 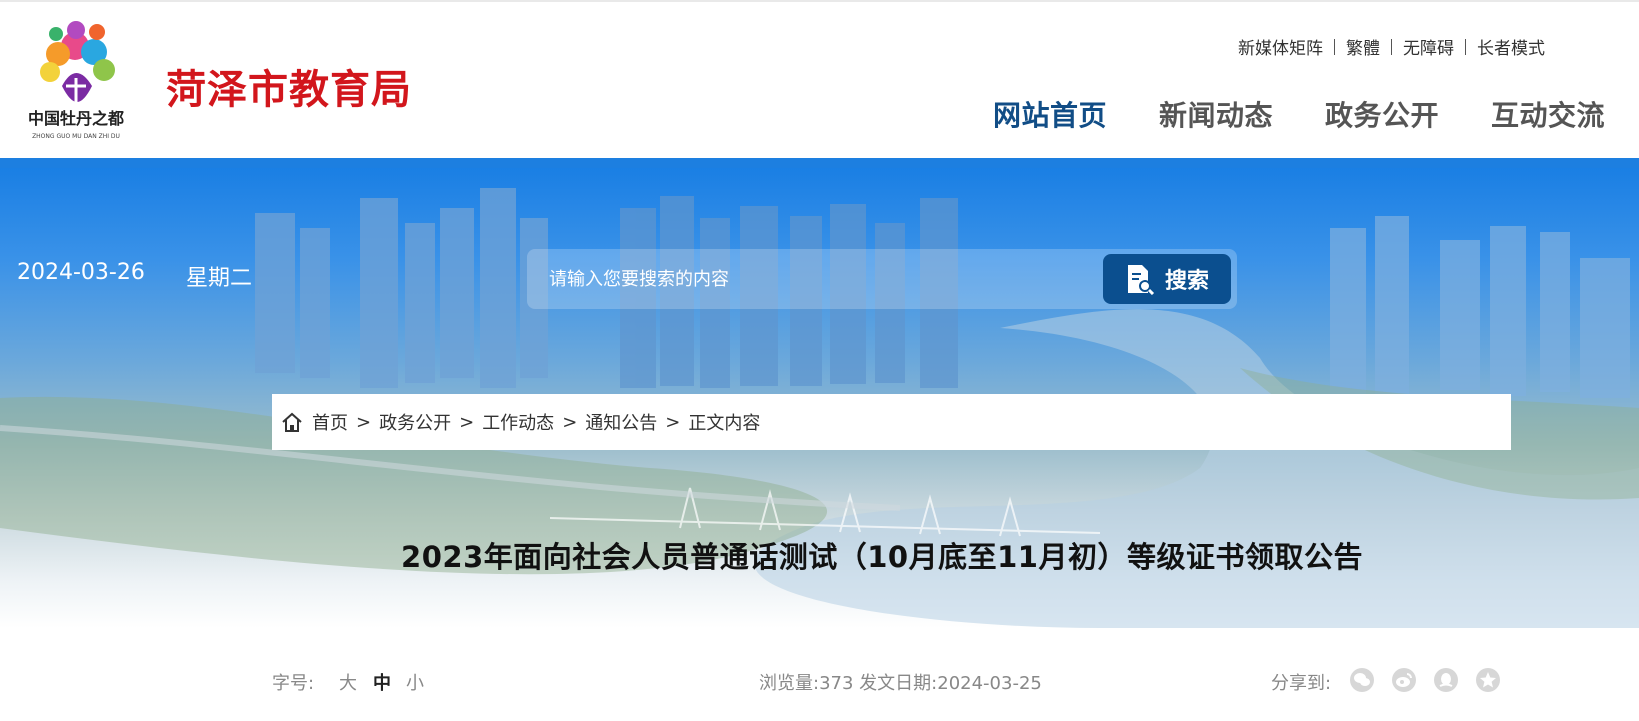 I want to click on search-doc-icon, so click(x=1141, y=280).